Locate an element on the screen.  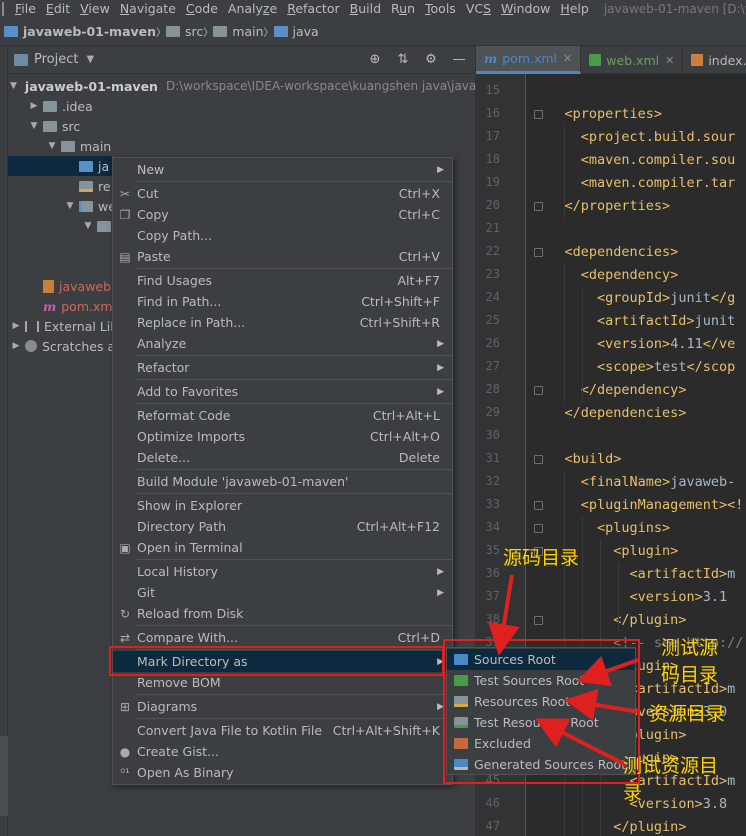
tree-node-label: ja is located at coordinates (104, 166).